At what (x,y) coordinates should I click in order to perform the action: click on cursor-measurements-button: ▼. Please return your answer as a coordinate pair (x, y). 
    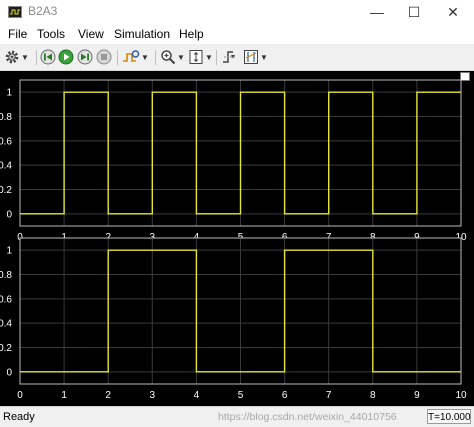
    Looking at the image, I should click on (255, 57).